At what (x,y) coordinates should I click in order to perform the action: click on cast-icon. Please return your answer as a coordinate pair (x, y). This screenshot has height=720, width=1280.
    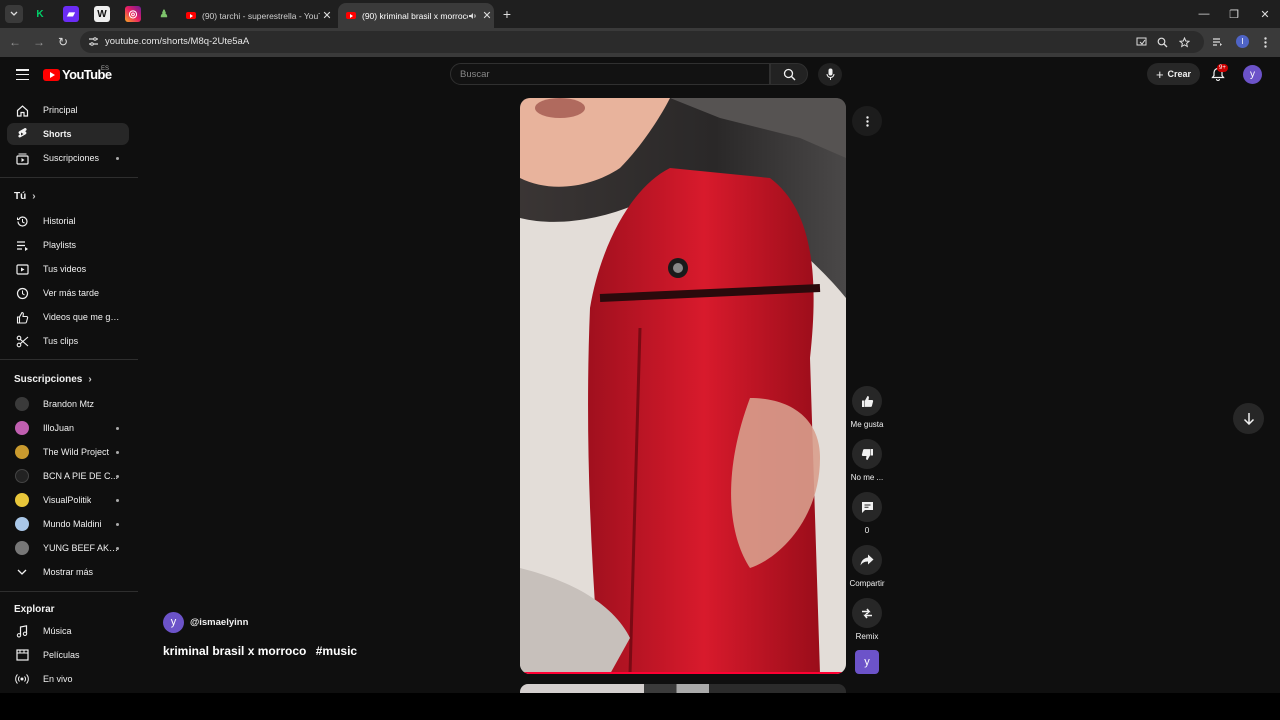
    Looking at the image, I should click on (1141, 42).